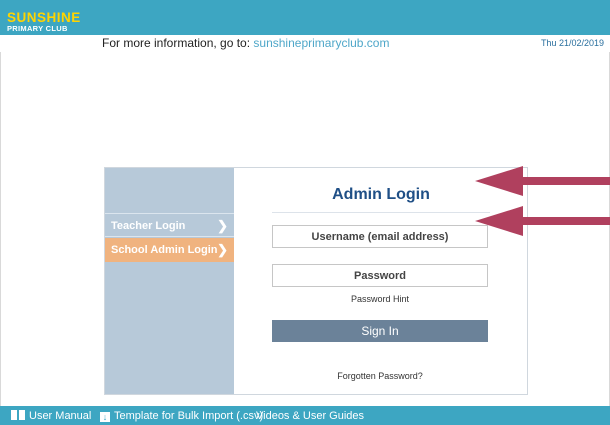 The height and width of the screenshot is (425, 610). Describe the element at coordinates (305, 17) in the screenshot. I see `top-banner: SUNSHINE PRIMARY CLUB` at that location.